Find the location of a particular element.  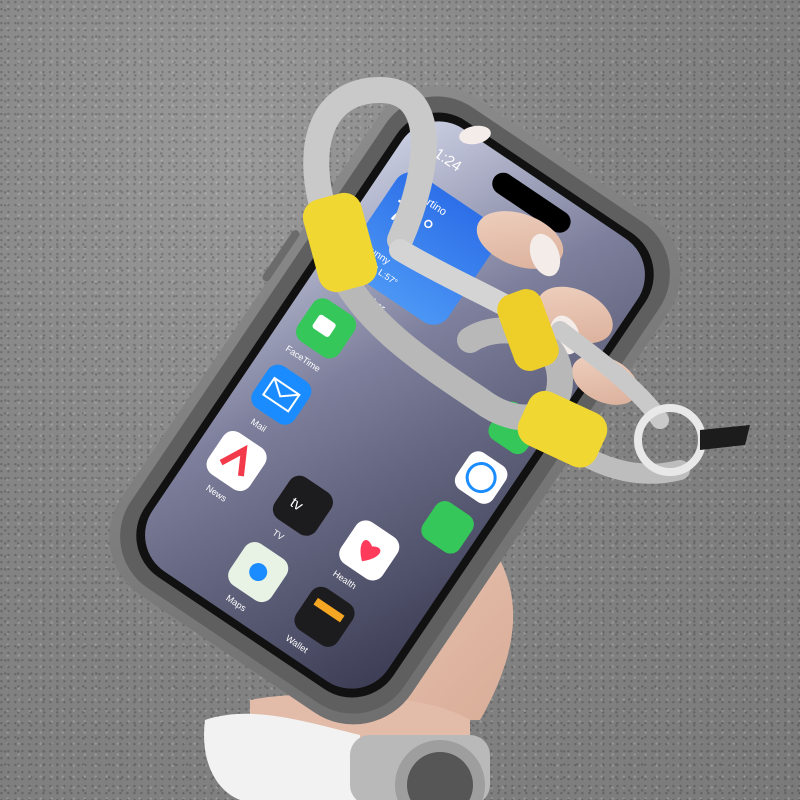

lanyard-clip is located at coordinates (725, 437).